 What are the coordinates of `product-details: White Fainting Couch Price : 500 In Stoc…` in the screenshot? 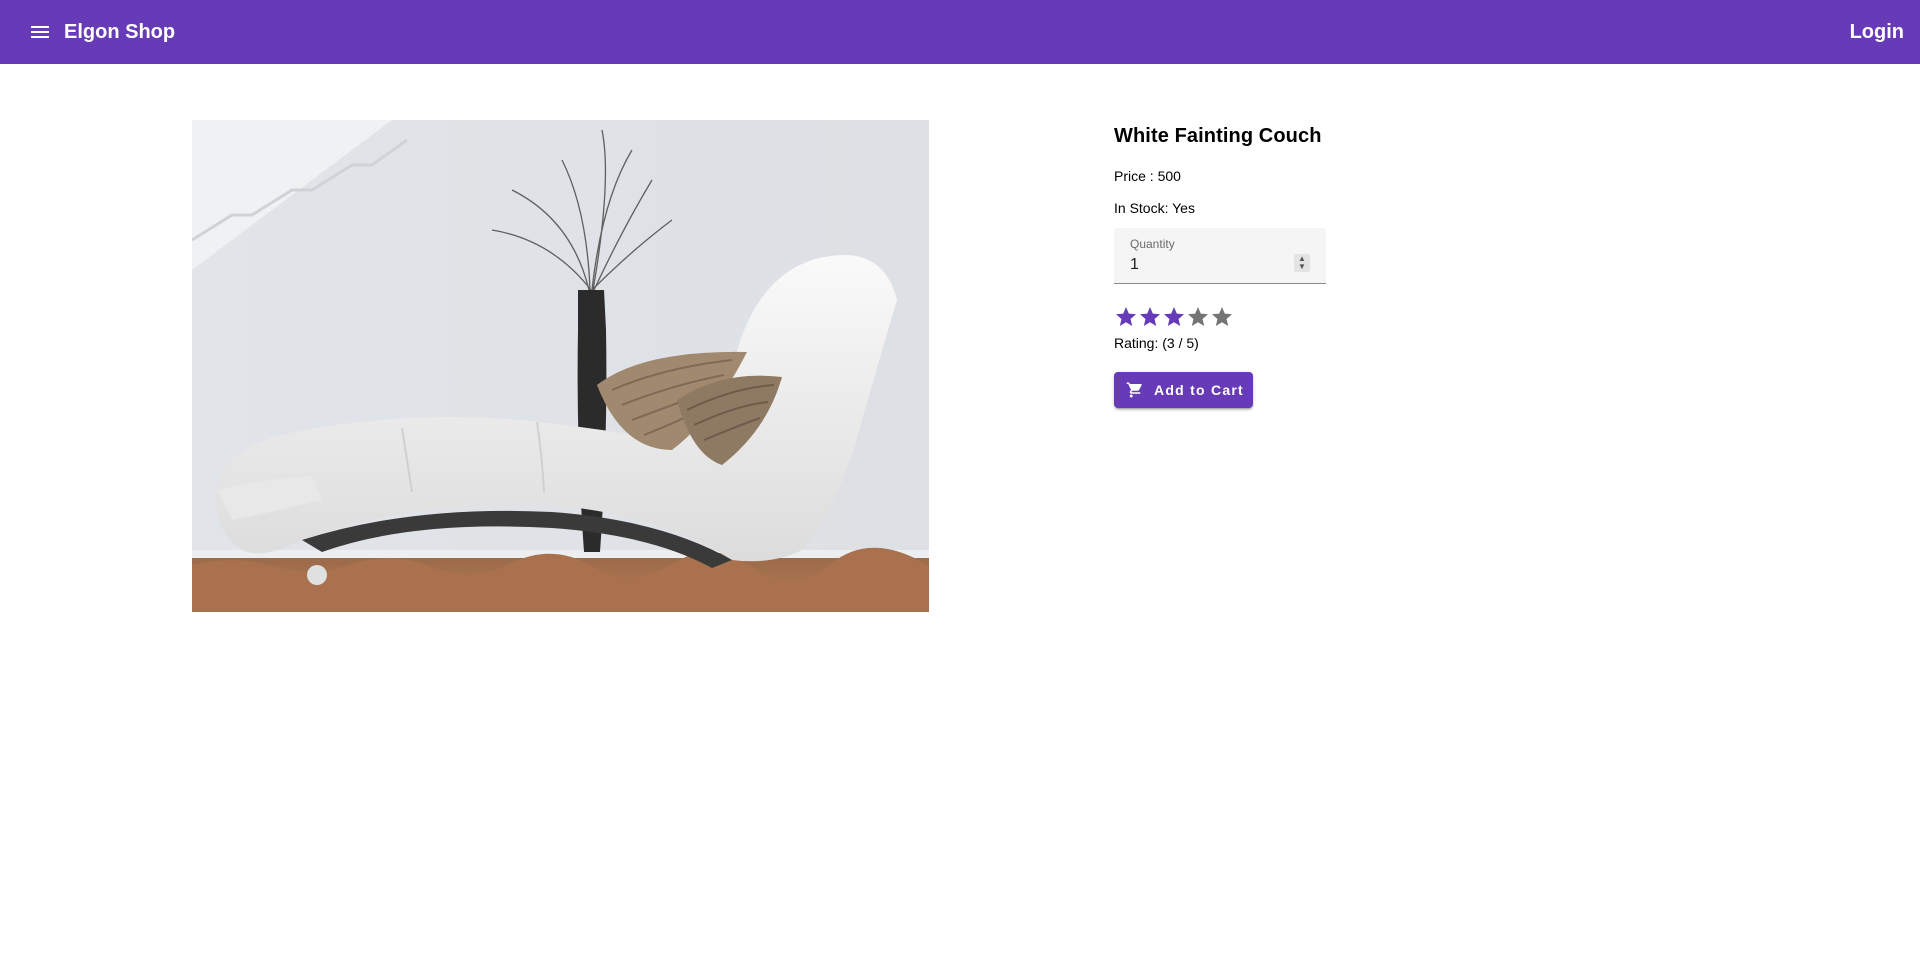 It's located at (1324, 265).